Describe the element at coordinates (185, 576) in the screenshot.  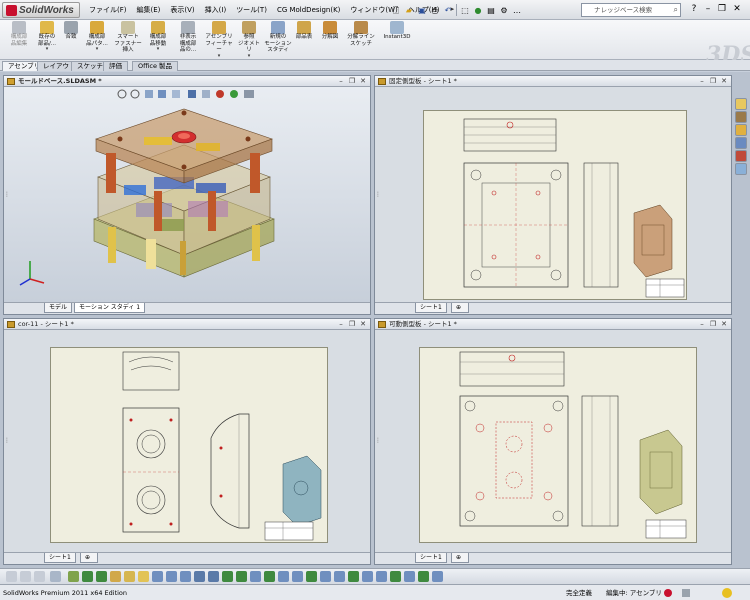
I see `trim-icon` at that location.